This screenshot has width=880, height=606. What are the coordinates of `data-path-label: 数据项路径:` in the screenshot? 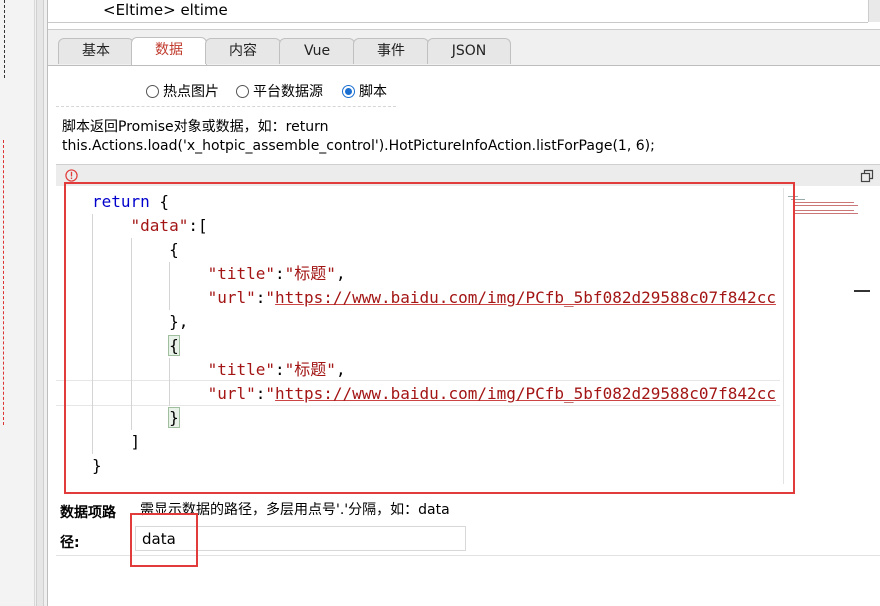 It's located at (88, 528).